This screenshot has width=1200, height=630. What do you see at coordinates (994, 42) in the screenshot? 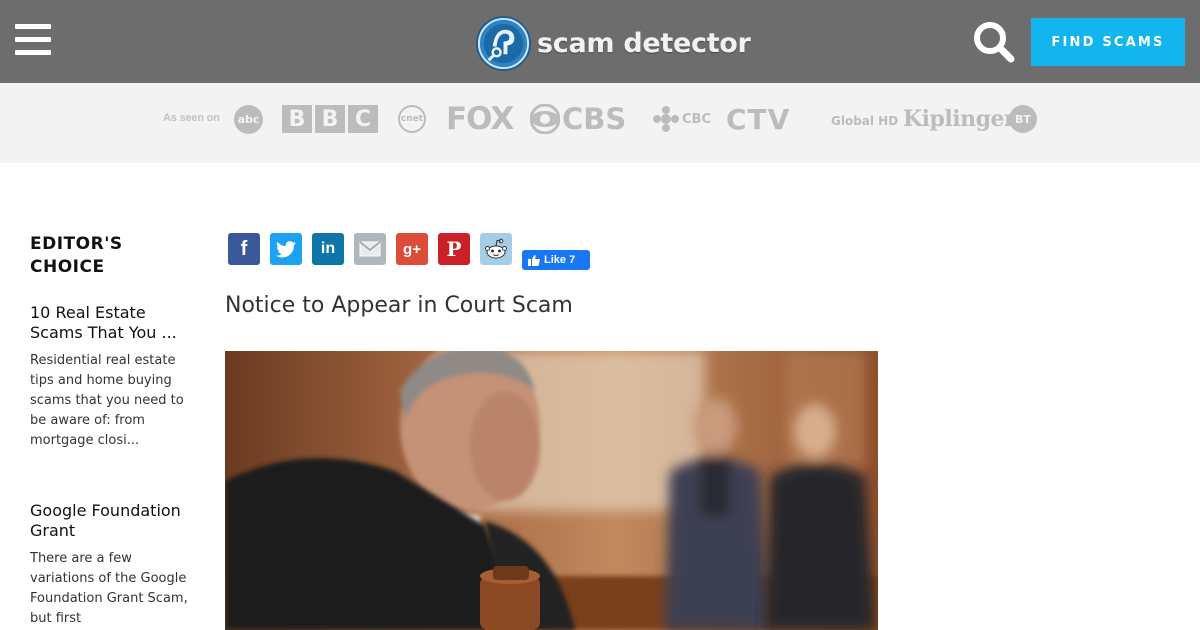
I see `search-icon` at bounding box center [994, 42].